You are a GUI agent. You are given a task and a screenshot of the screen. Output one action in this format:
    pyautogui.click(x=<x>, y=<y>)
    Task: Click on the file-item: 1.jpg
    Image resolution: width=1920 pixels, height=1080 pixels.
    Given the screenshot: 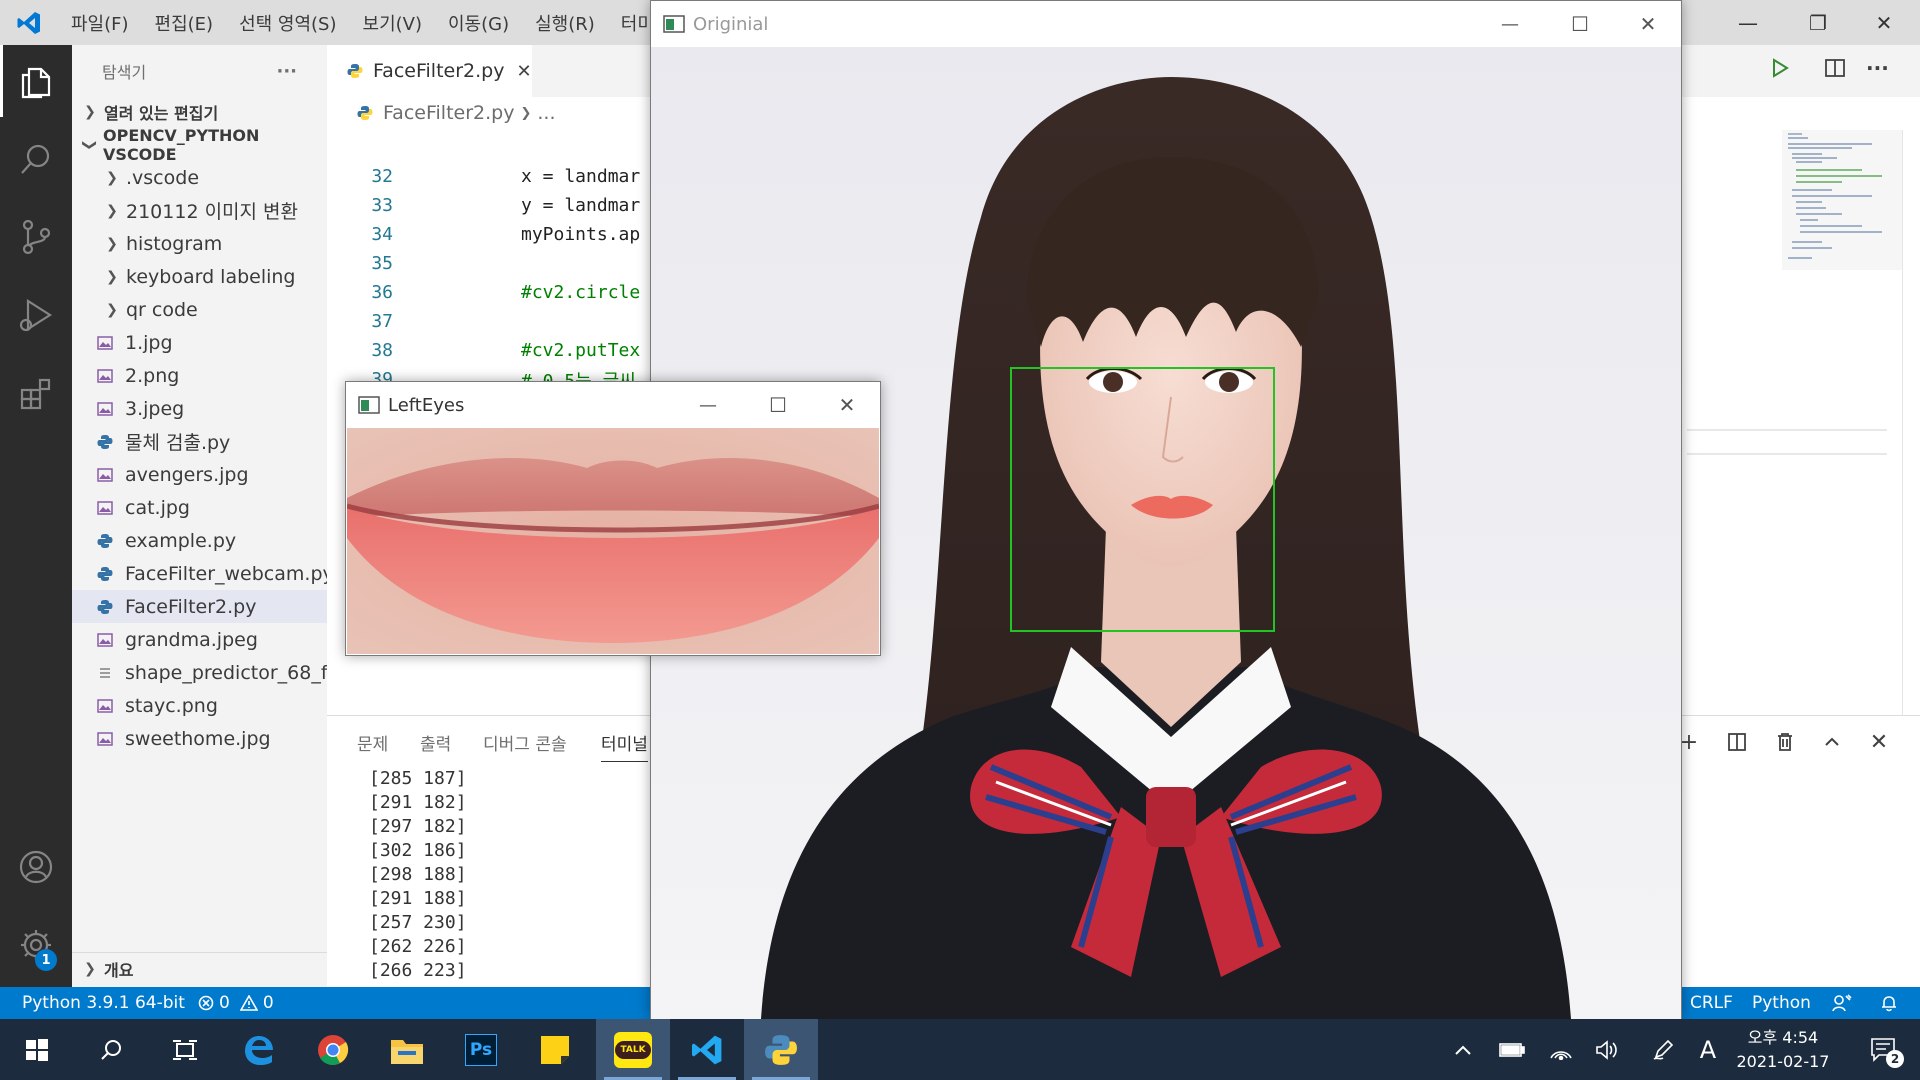 What is the action you would take?
    pyautogui.click(x=199, y=342)
    